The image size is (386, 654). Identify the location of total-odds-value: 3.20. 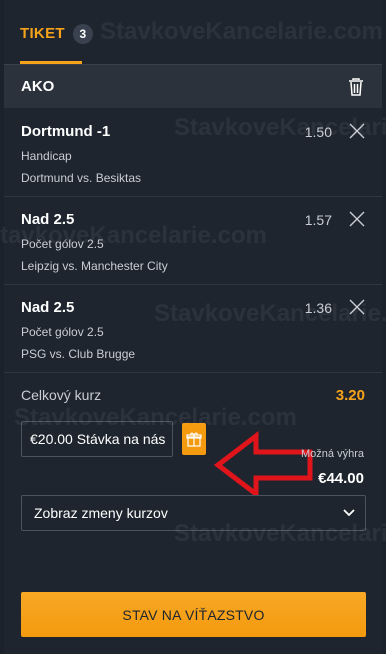
(350, 395).